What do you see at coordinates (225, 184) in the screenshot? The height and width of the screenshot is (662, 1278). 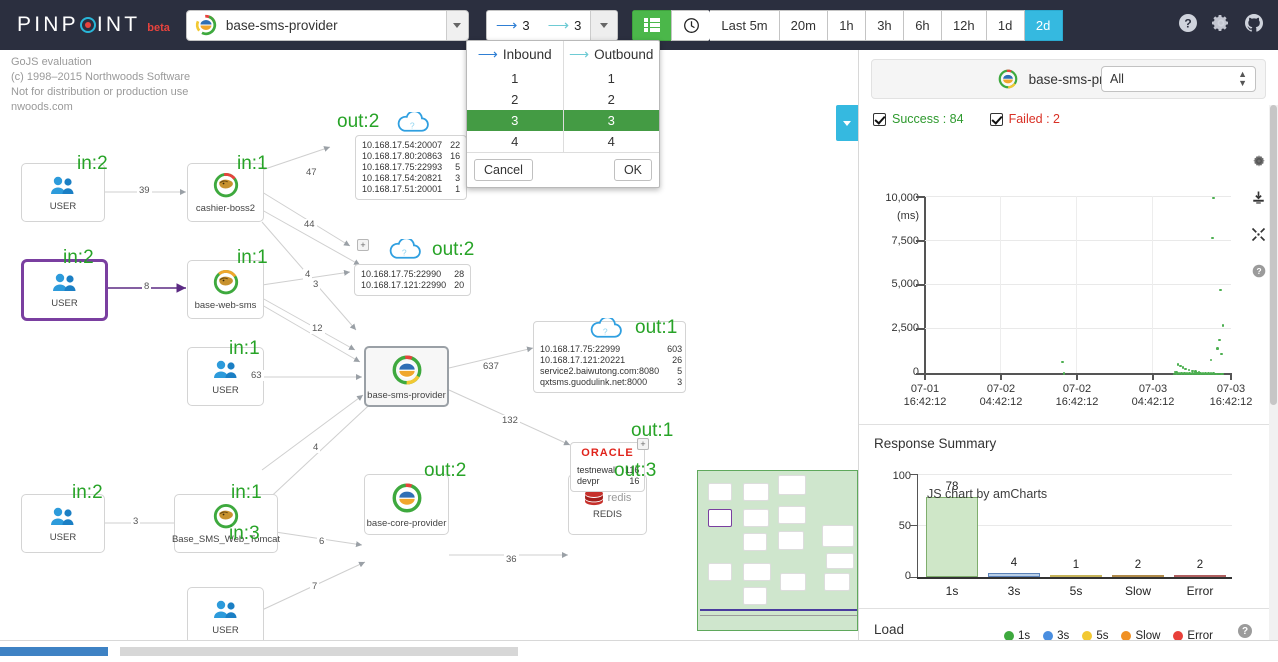 I see `tomcat-icon` at bounding box center [225, 184].